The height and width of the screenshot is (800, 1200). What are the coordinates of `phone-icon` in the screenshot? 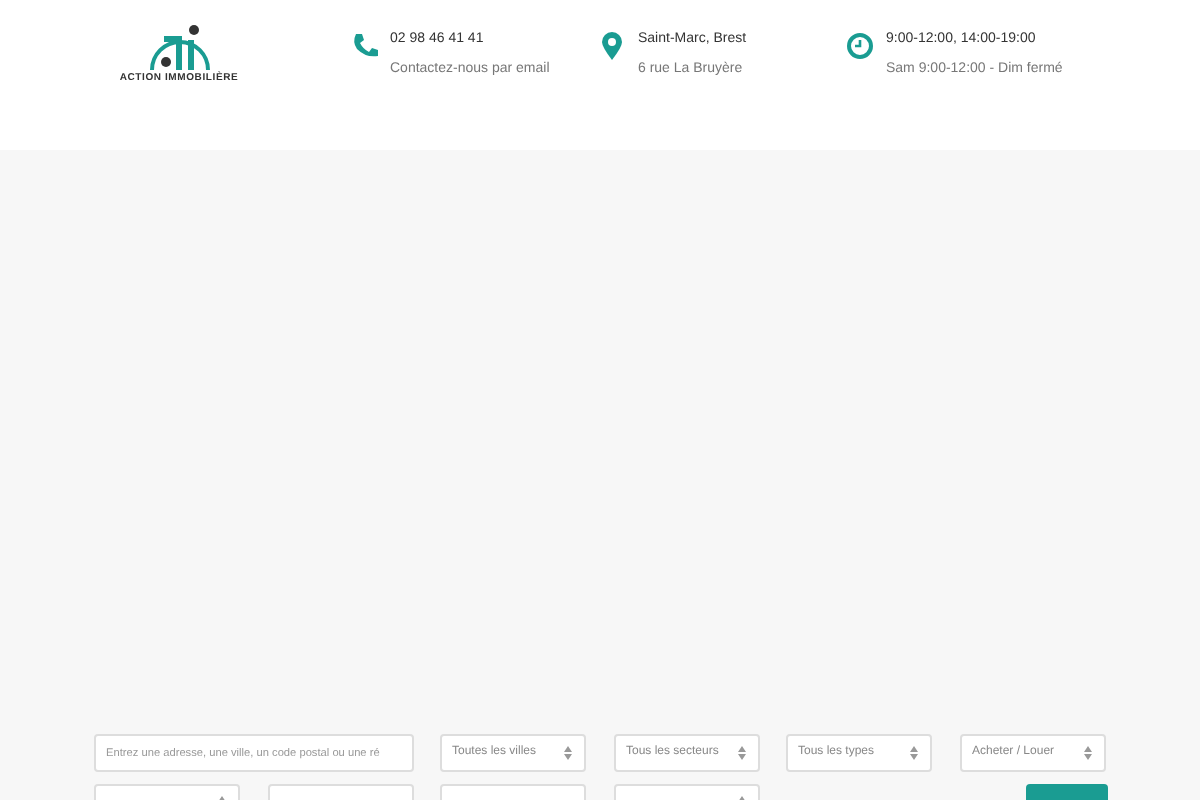 It's located at (364, 46).